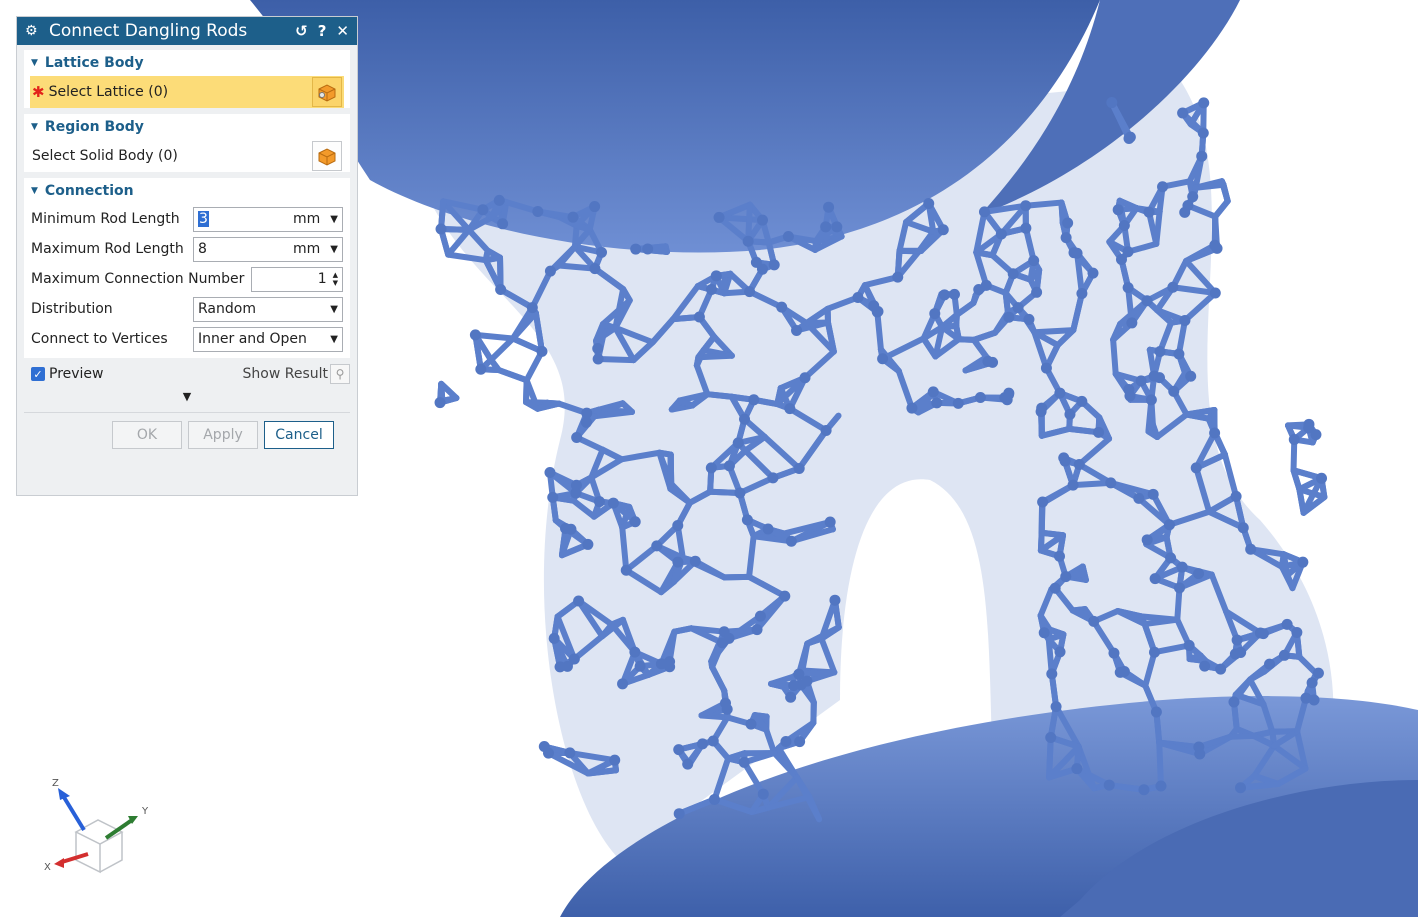  Describe the element at coordinates (187, 374) in the screenshot. I see `preview-row: ✓ Preview Show Result ⚲` at that location.